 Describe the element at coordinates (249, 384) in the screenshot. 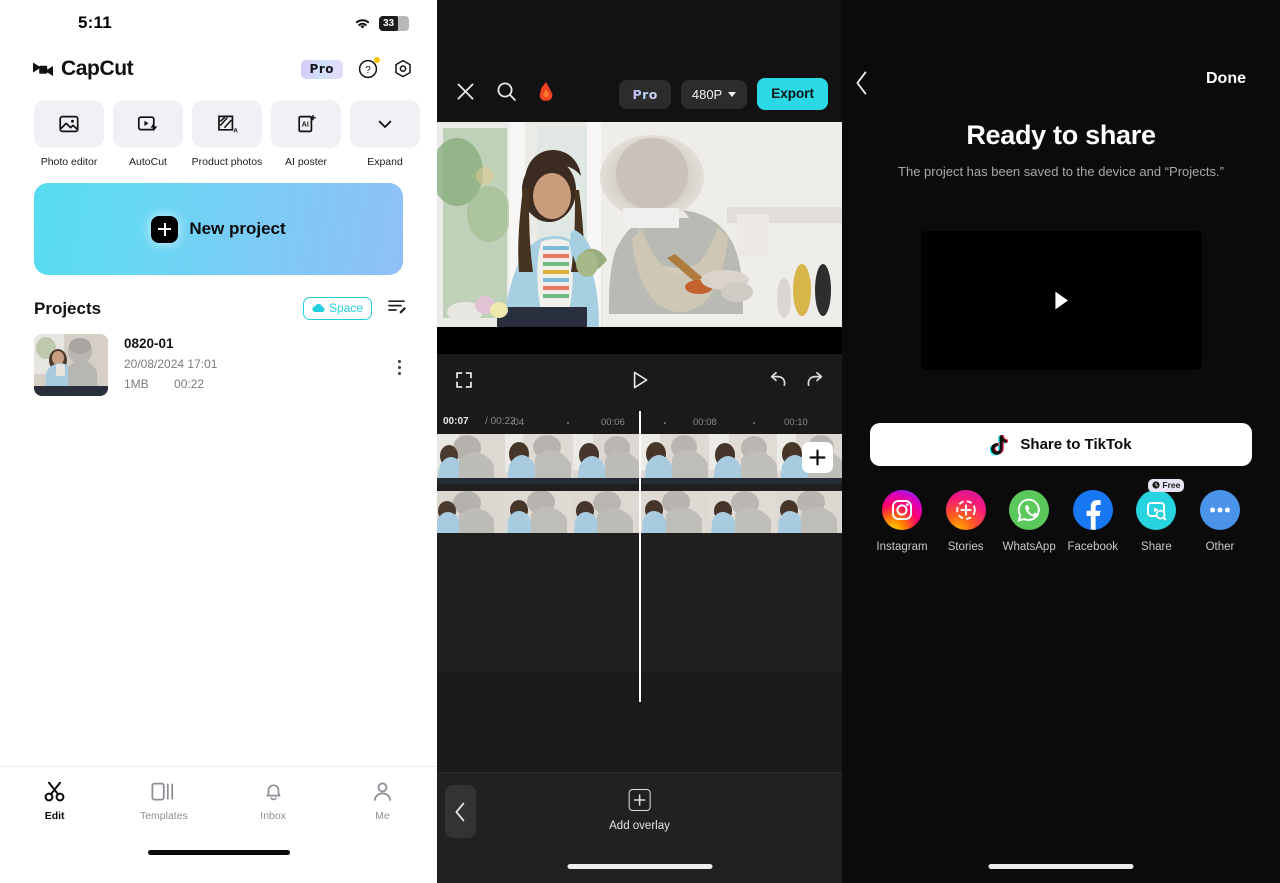

I see `project-size-duration: 1MB 00:22` at that location.